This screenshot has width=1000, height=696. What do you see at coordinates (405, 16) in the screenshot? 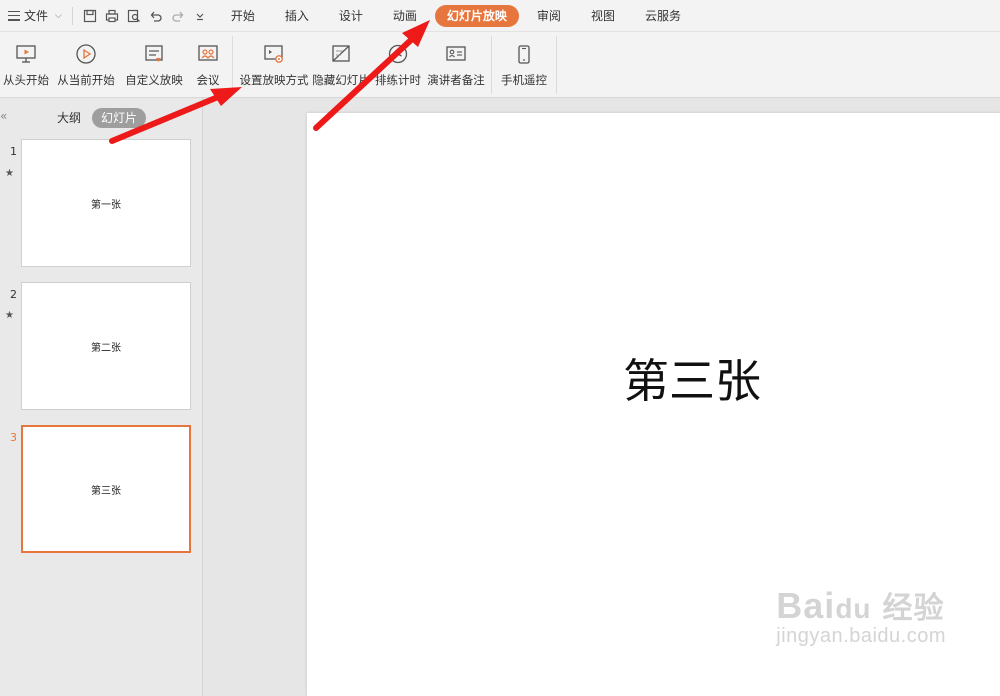
I see `tab-animation: 动画` at bounding box center [405, 16].